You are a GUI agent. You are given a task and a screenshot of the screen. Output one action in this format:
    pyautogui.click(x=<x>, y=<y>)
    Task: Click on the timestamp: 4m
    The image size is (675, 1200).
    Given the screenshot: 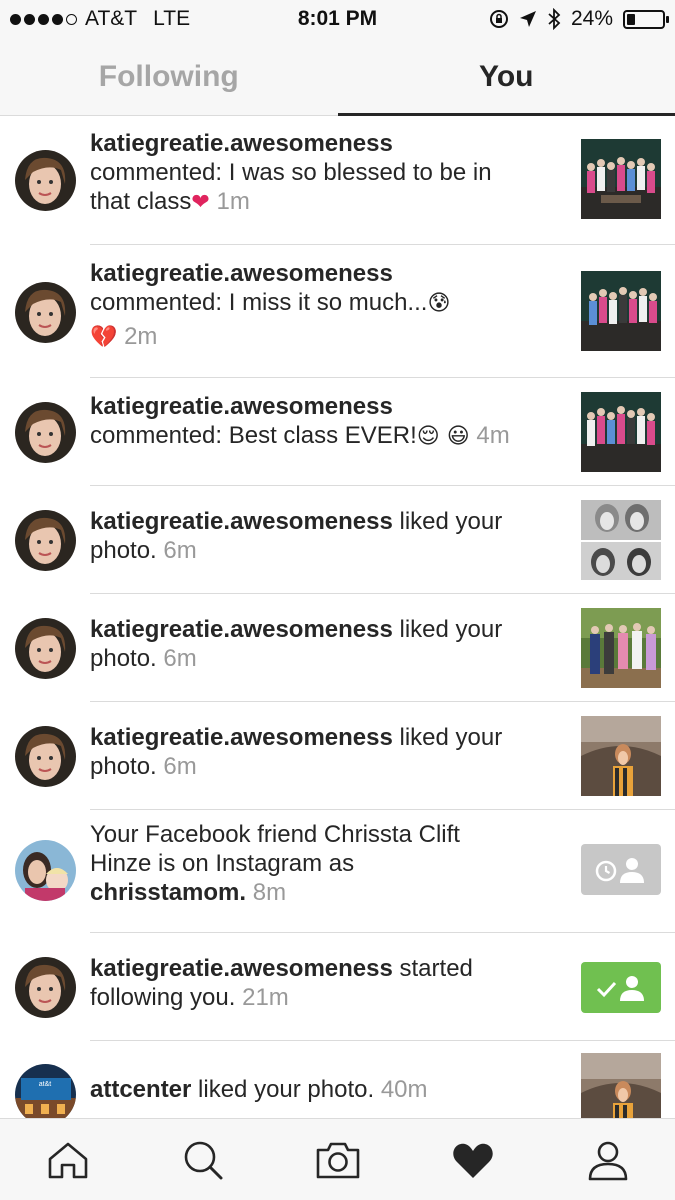 What is the action you would take?
    pyautogui.click(x=493, y=435)
    